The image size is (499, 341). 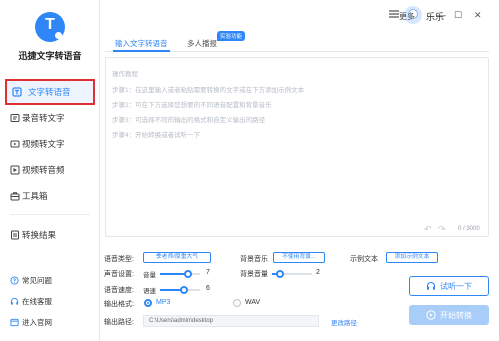 What do you see at coordinates (119, 259) in the screenshot?
I see `voice-type-label: 语音类型:` at bounding box center [119, 259].